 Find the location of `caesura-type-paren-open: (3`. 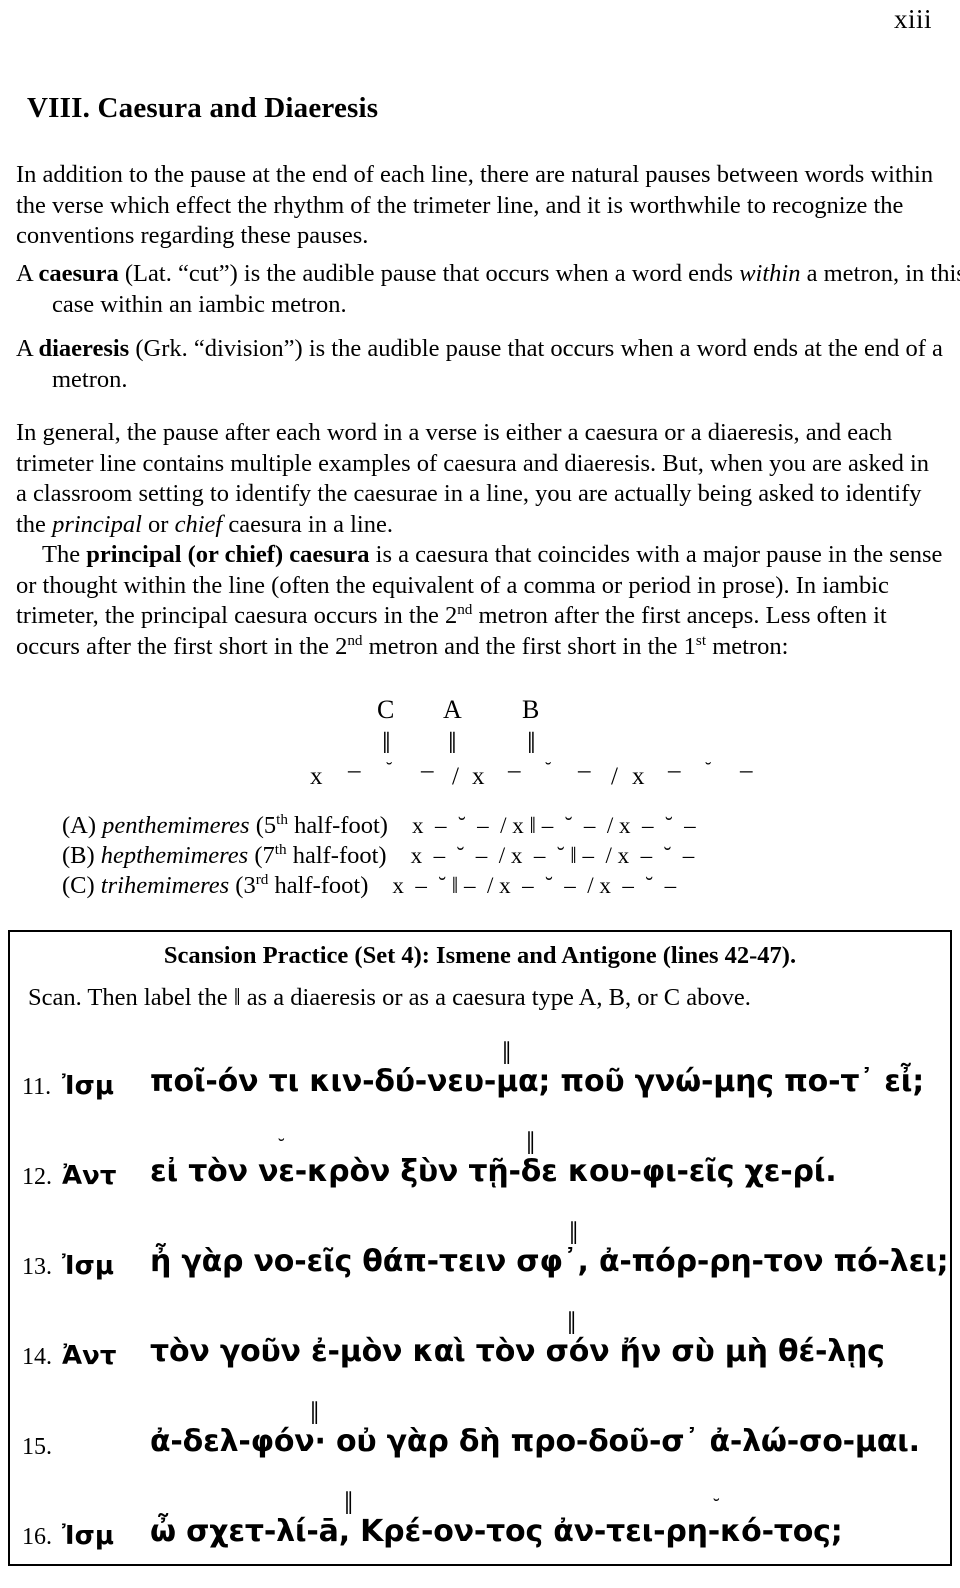

caesura-type-paren-open: (3 is located at coordinates (242, 885).